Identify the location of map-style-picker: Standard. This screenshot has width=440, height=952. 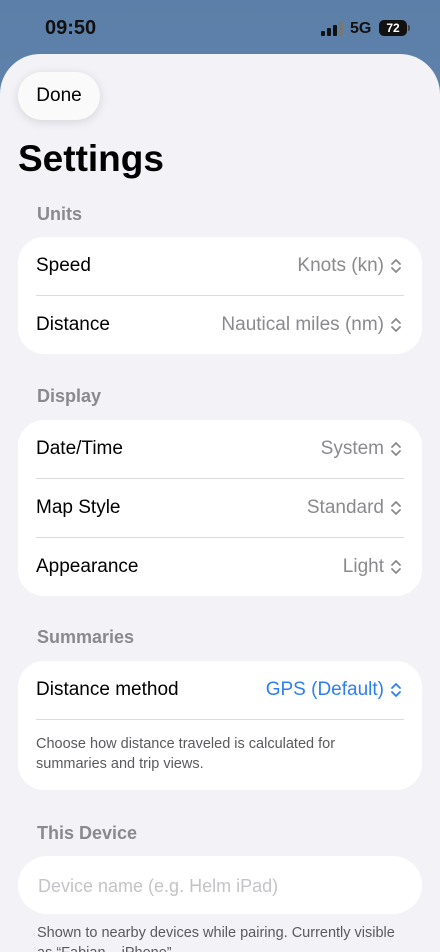
(354, 508).